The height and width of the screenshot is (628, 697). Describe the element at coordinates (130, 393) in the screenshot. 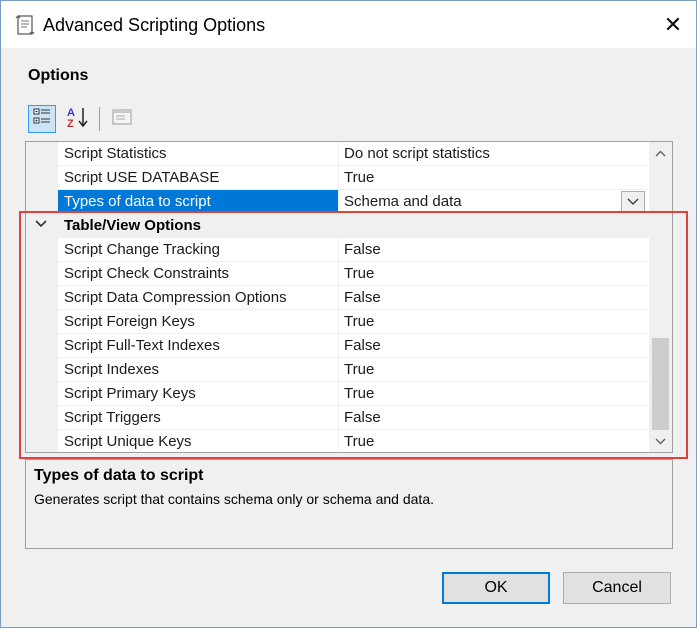

I see `property-name: Script Primary Keys` at that location.